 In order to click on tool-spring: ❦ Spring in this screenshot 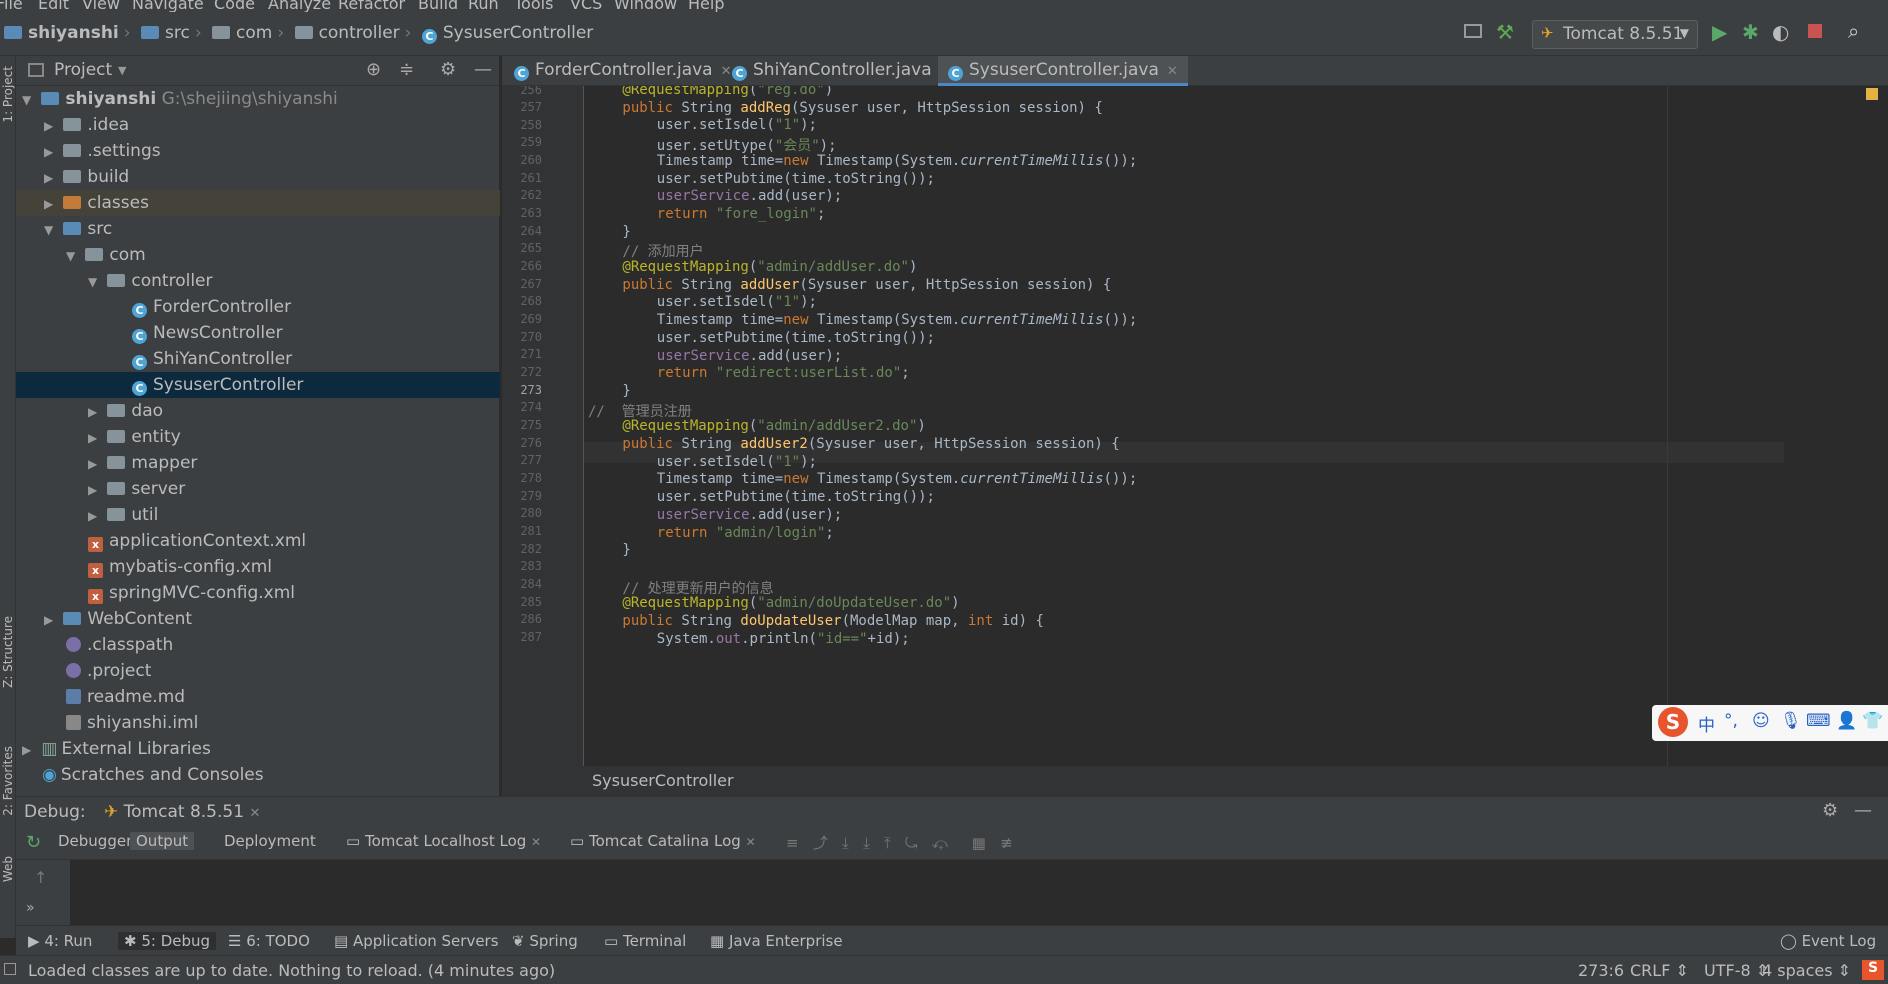, I will do `click(545, 941)`.